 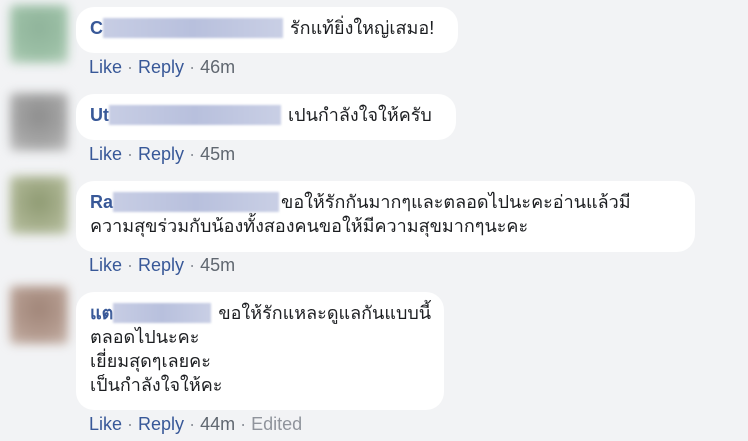 I want to click on timestamp: 44m, so click(x=217, y=424).